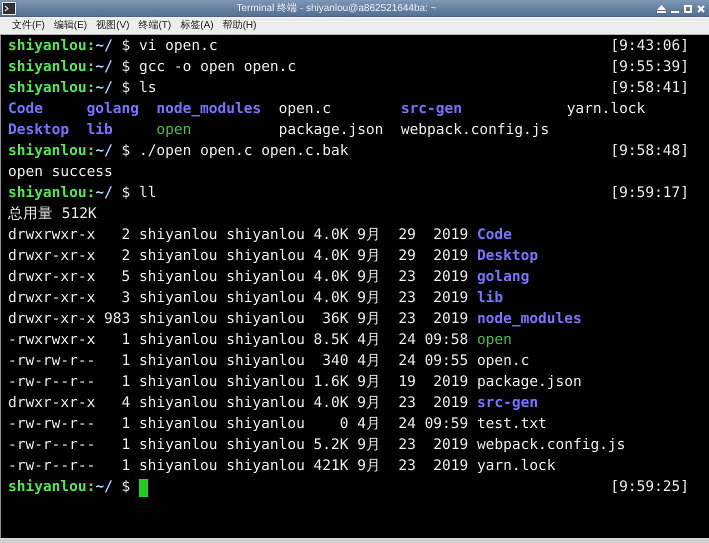  I want to click on file-details: drwxrwxr-x 2 shiyanlou shiyanlou 4.0K 9月 29 2019, so click(239, 235).